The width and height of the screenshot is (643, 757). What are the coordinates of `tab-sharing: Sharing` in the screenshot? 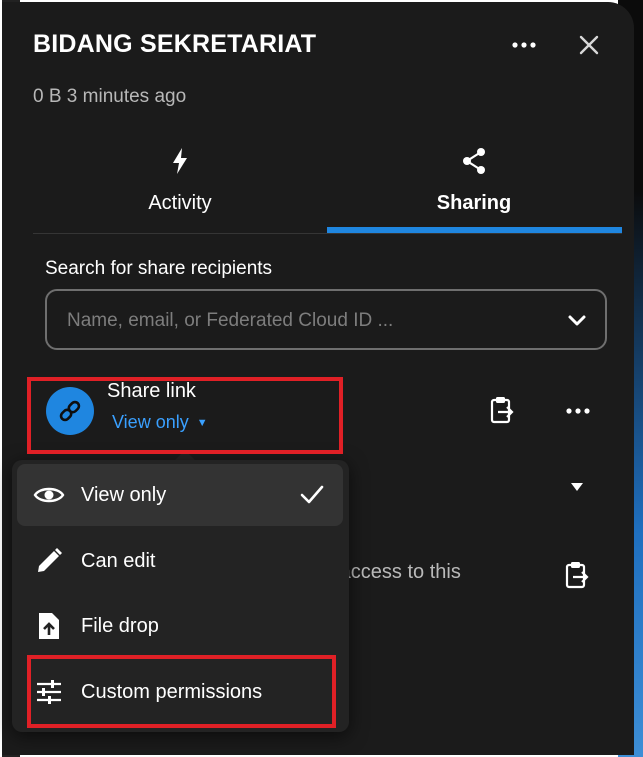 It's located at (474, 185).